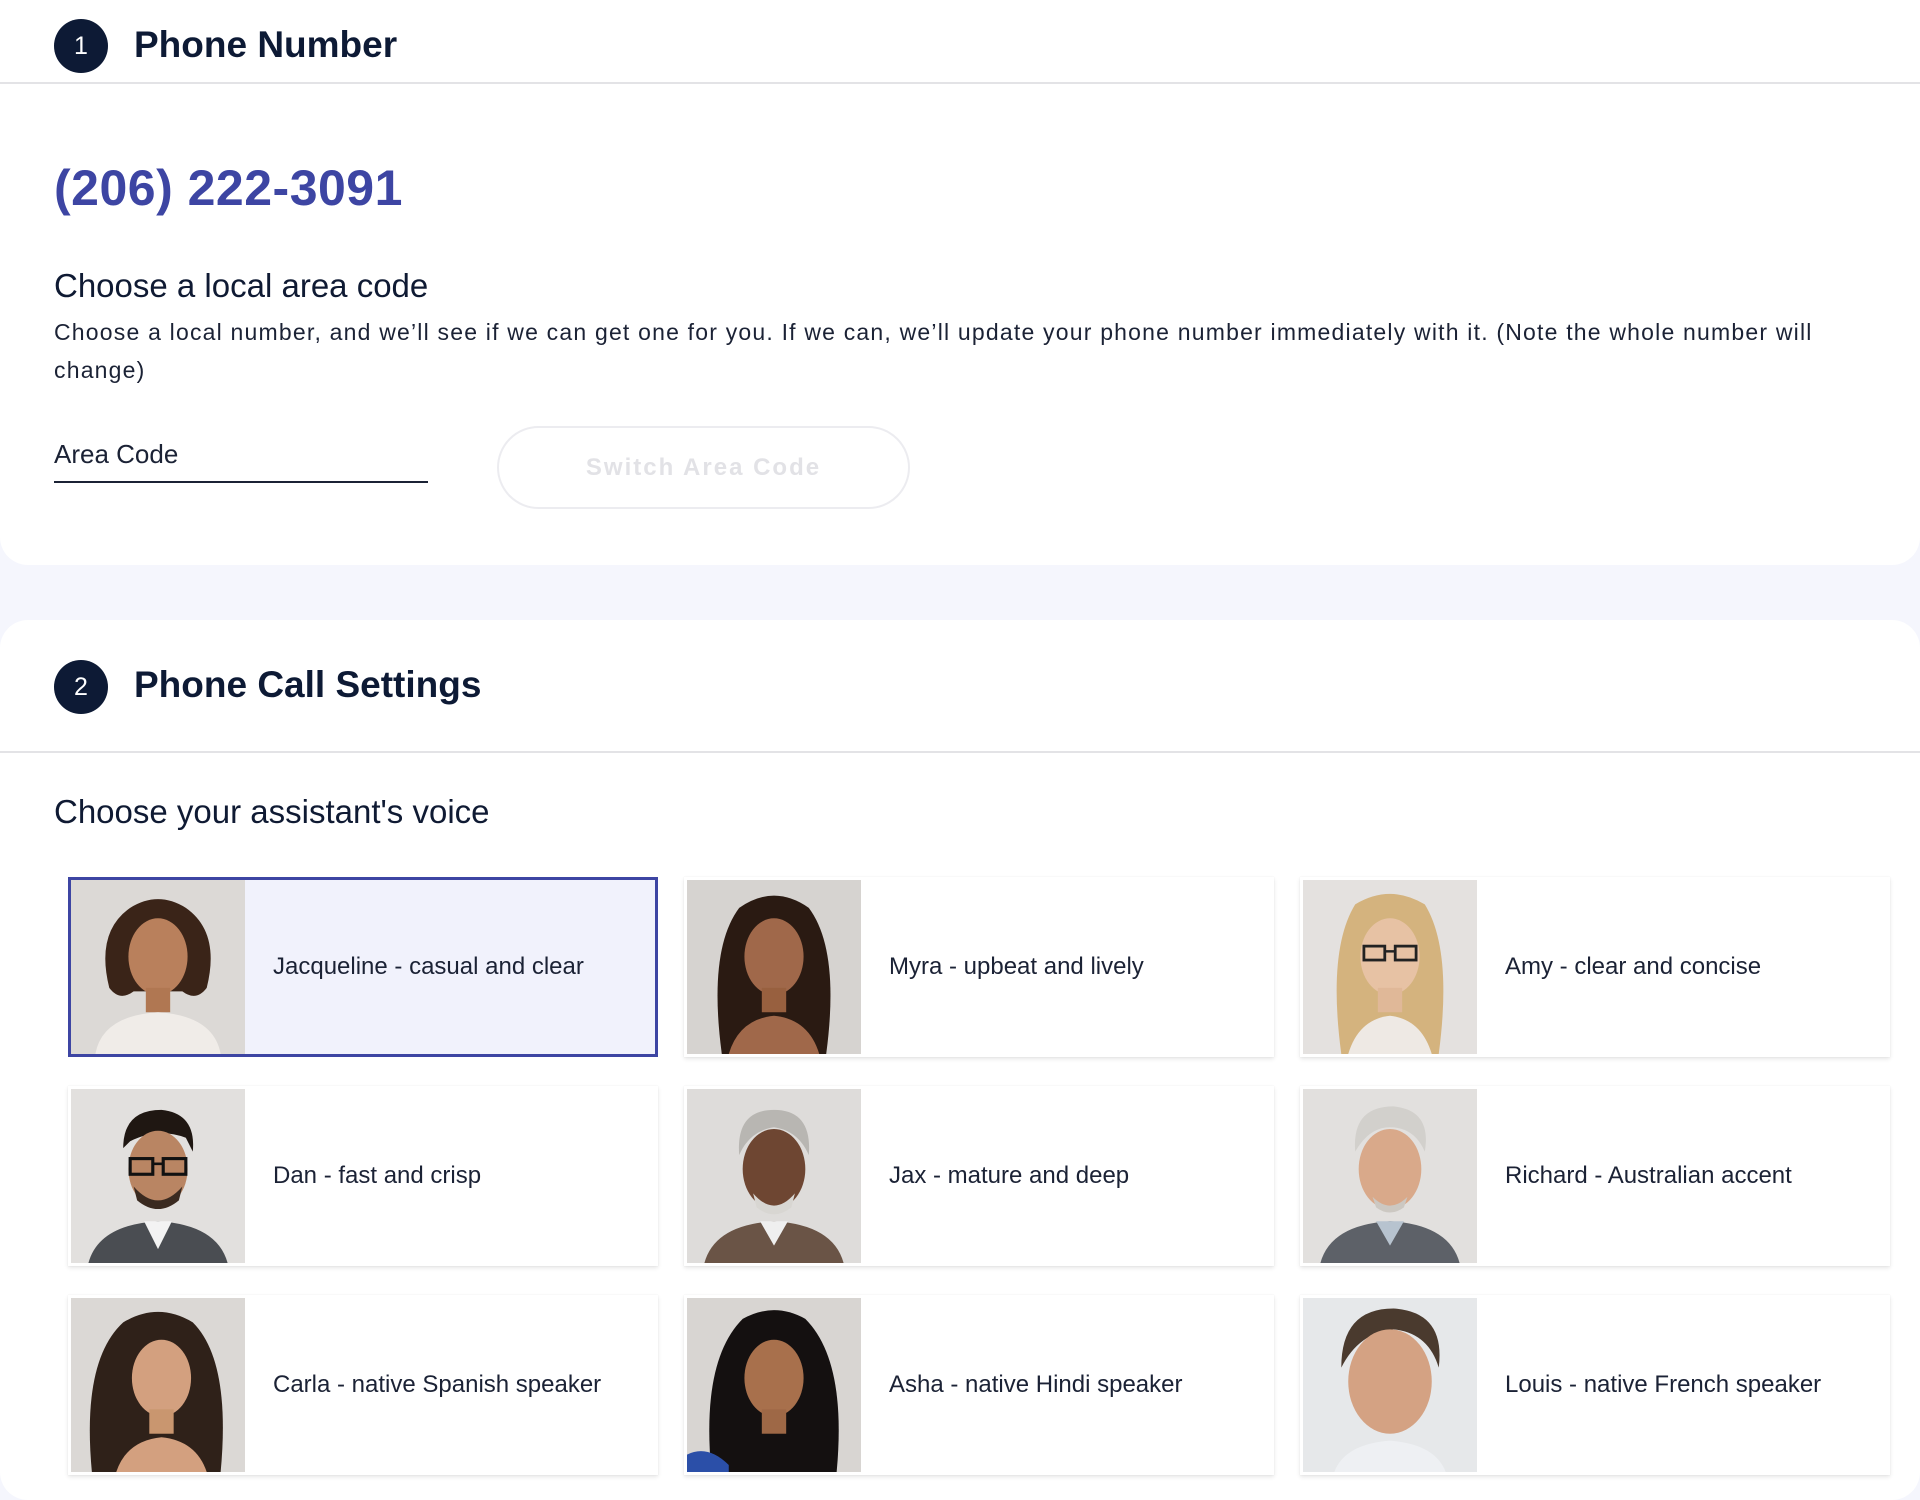 The width and height of the screenshot is (1920, 1500). I want to click on current-phone-number: (206) 222-3091, so click(228, 188).